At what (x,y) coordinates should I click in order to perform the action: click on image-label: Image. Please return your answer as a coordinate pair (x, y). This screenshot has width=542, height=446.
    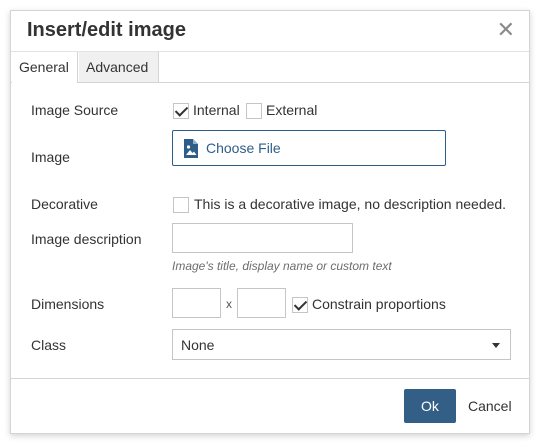
    Looking at the image, I should click on (50, 157).